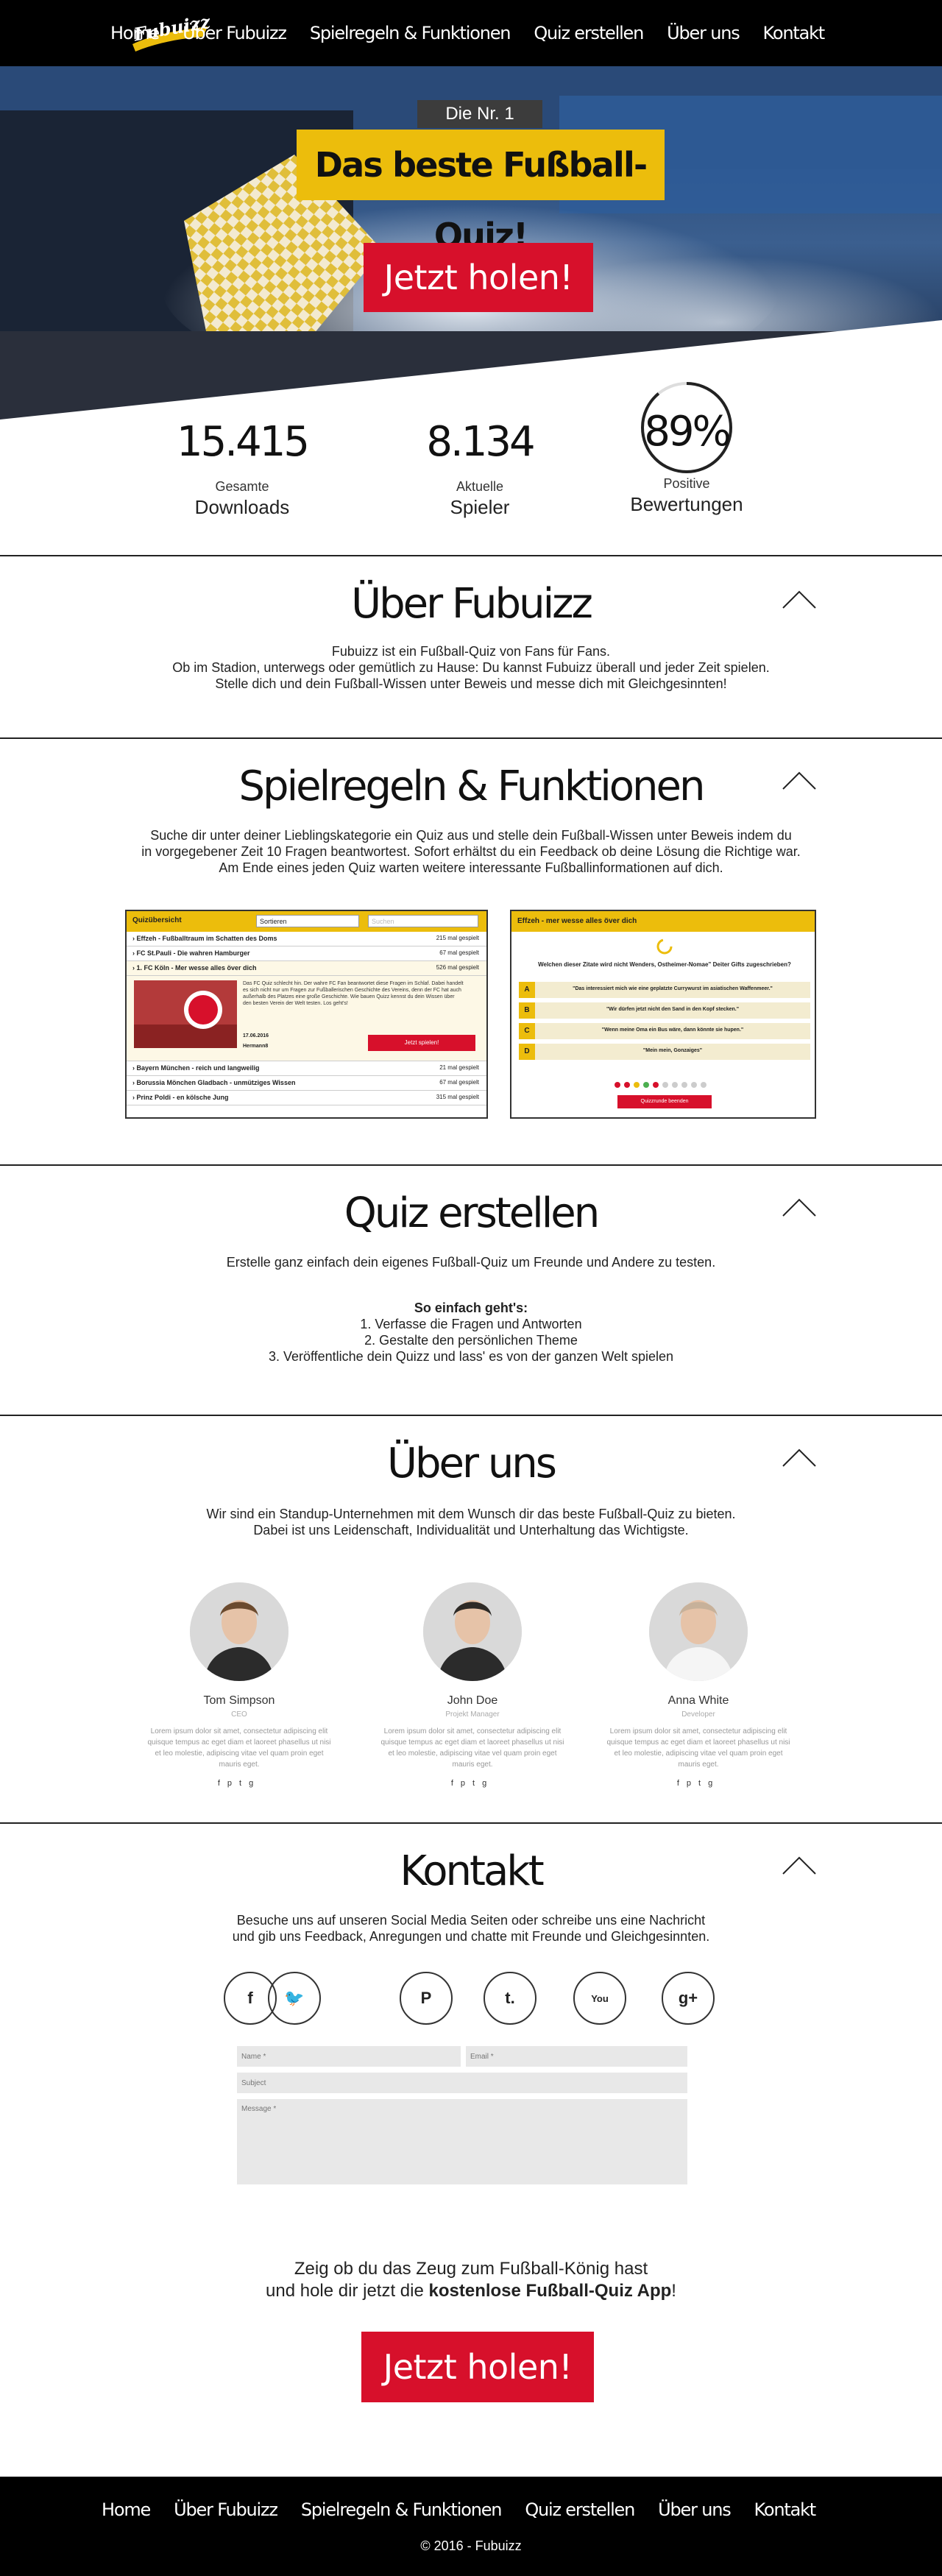 Image resolution: width=942 pixels, height=2576 pixels. Describe the element at coordinates (673, 2291) in the screenshot. I see `closing-text-part: !` at that location.